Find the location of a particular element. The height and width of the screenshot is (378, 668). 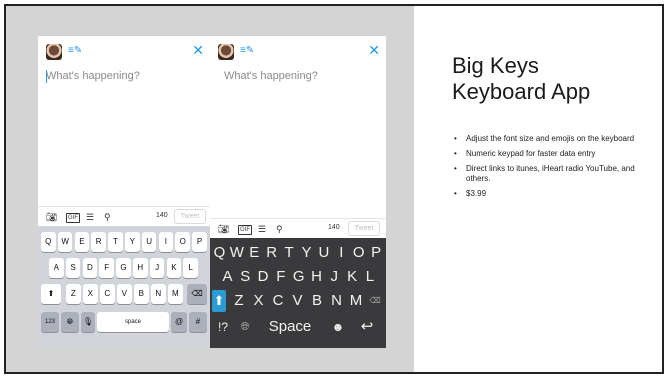

keyboard-row-4: 123 🌐︎ 🎙︎ space @ # is located at coordinates (124, 323).